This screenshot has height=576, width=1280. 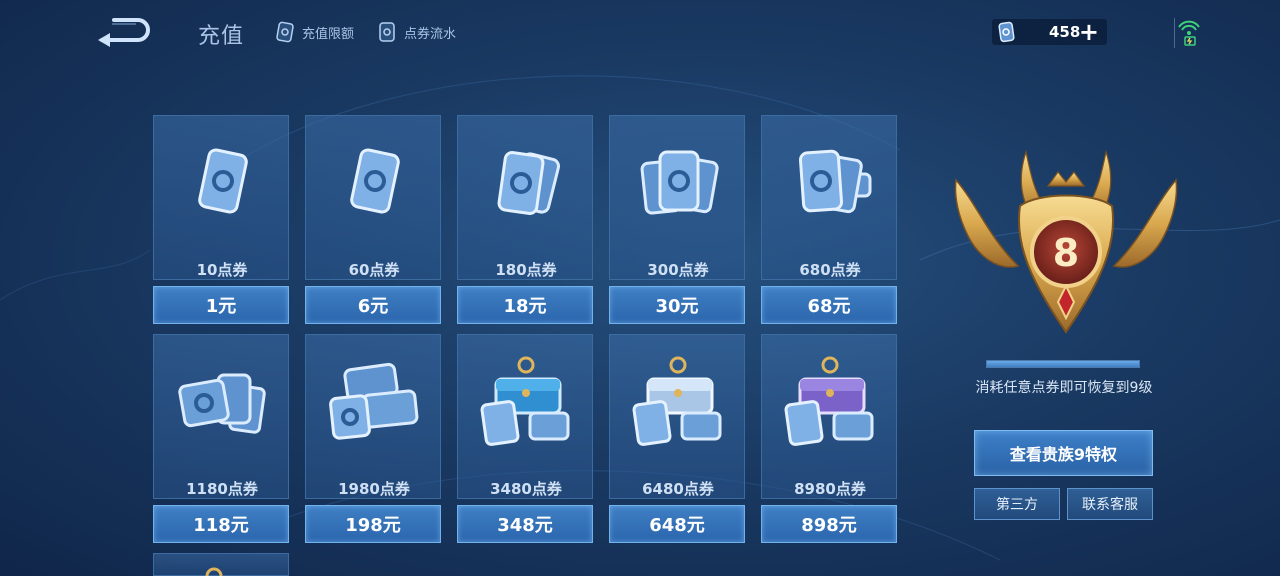 What do you see at coordinates (1089, 32) in the screenshot?
I see `add-voucher-button: +` at bounding box center [1089, 32].